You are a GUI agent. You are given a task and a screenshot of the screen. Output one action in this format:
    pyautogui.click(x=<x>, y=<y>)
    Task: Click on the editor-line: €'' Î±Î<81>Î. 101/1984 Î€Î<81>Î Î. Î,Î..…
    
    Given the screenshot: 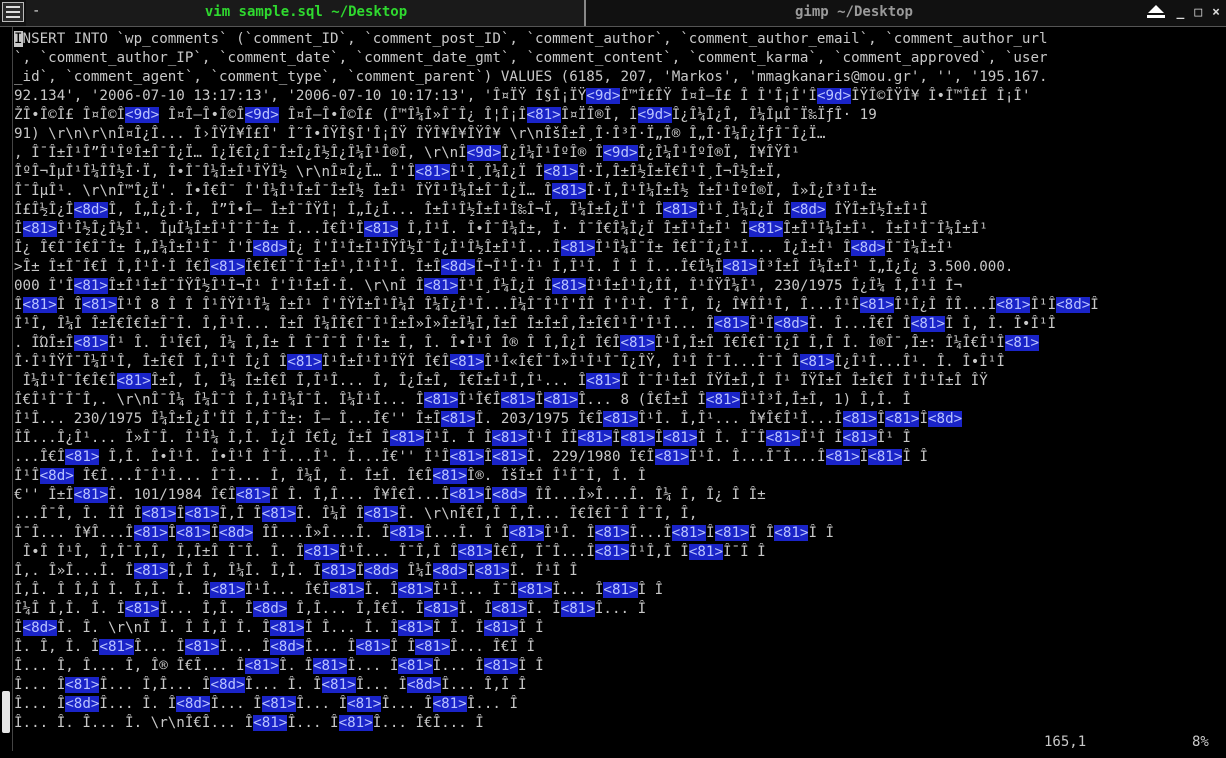 What is the action you would take?
    pyautogui.click(x=390, y=495)
    